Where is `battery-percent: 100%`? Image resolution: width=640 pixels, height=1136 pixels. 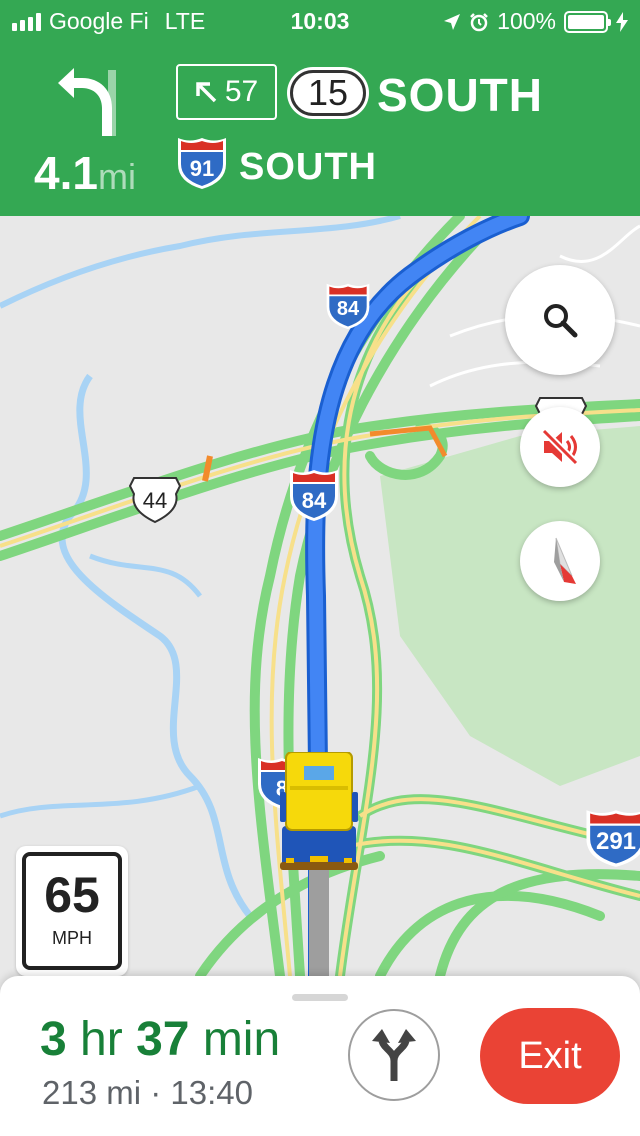 battery-percent: 100% is located at coordinates (526, 21).